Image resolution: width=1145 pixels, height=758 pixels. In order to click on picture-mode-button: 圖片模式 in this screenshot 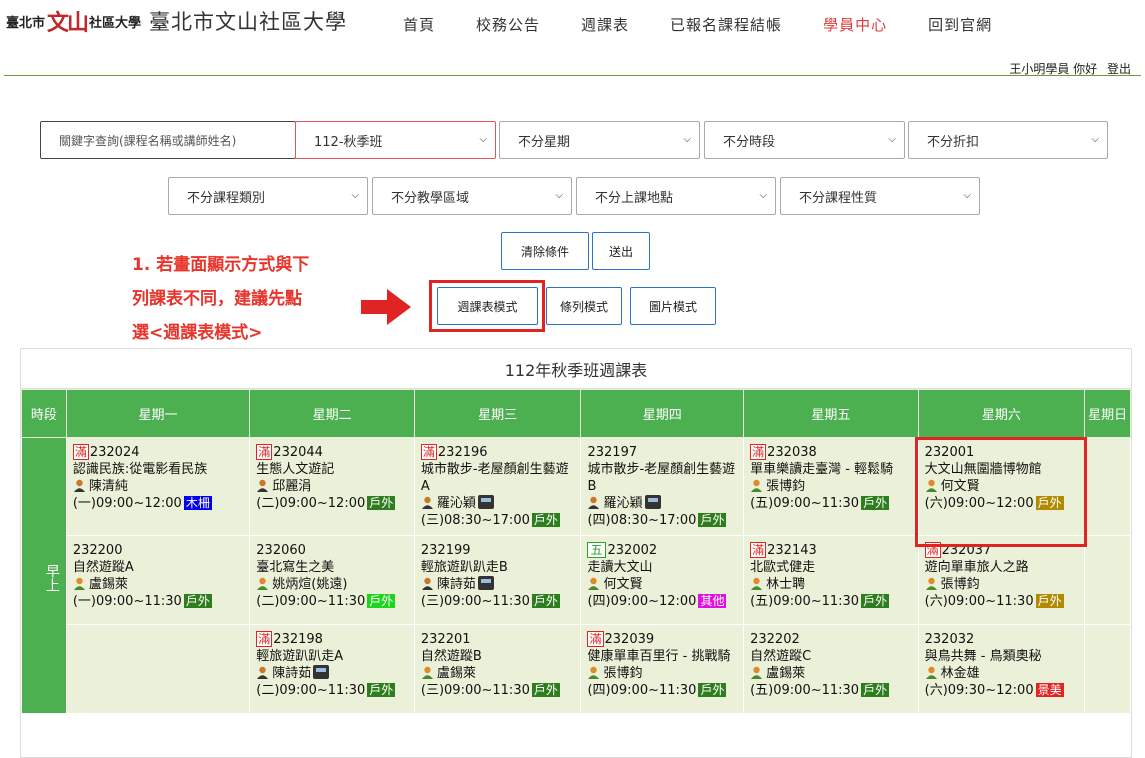, I will do `click(673, 306)`.